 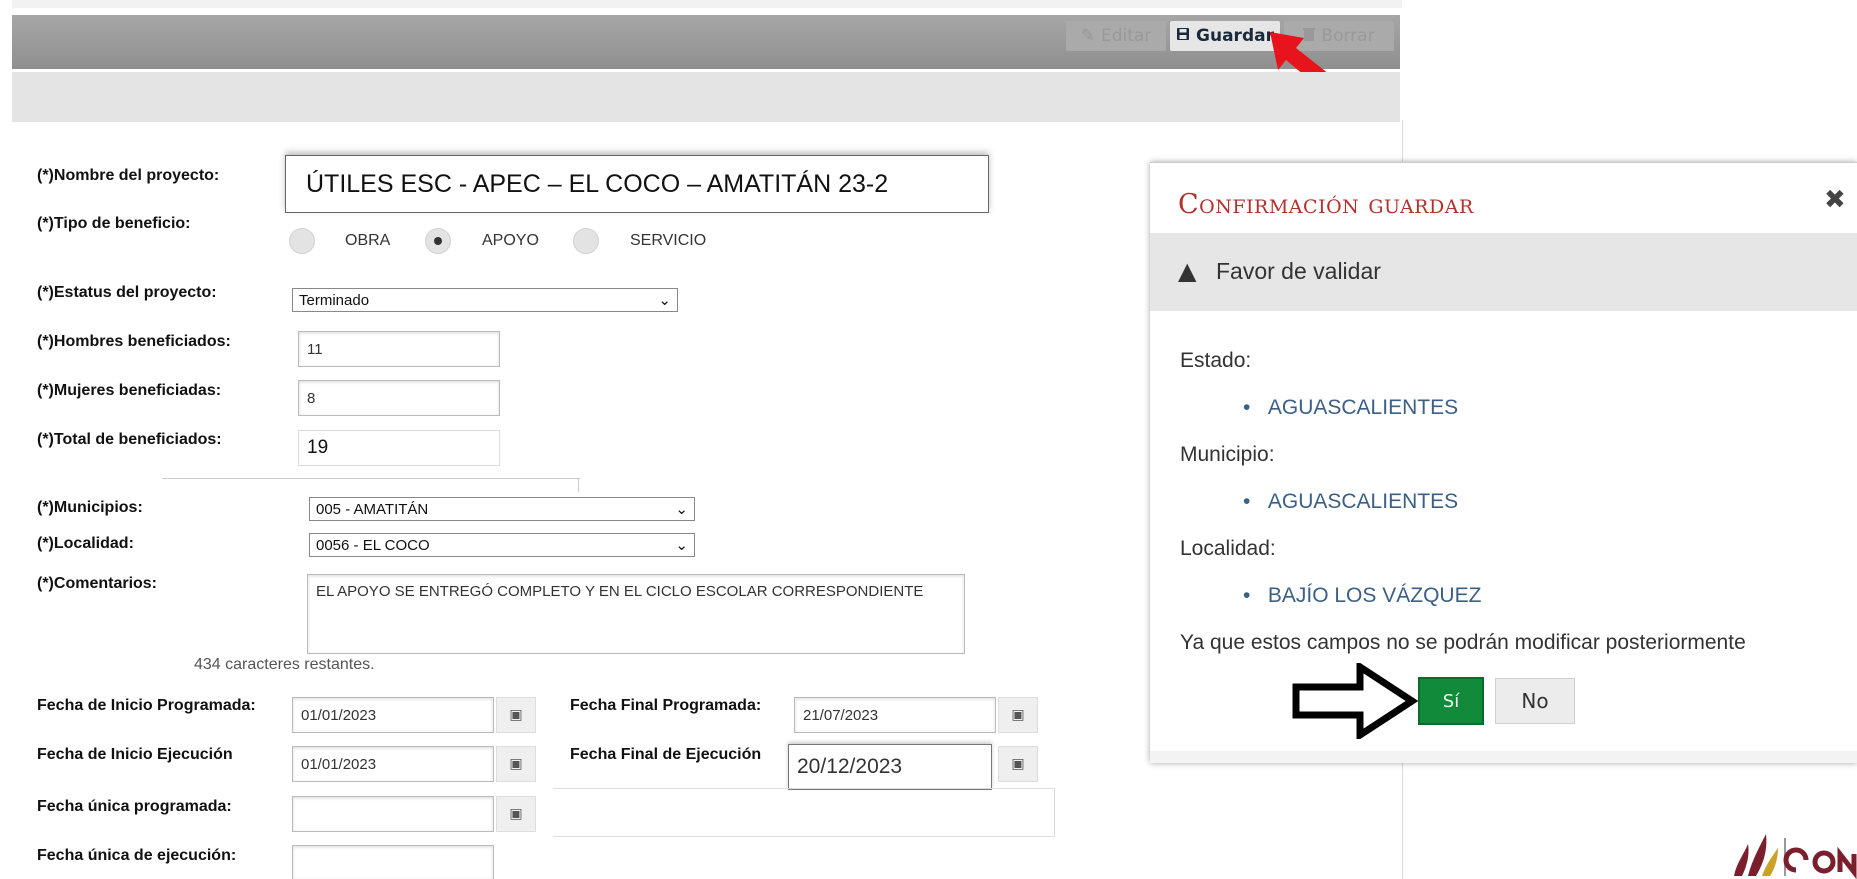 What do you see at coordinates (1326, 204) in the screenshot?
I see `dialog-title: Confirmación guardar` at bounding box center [1326, 204].